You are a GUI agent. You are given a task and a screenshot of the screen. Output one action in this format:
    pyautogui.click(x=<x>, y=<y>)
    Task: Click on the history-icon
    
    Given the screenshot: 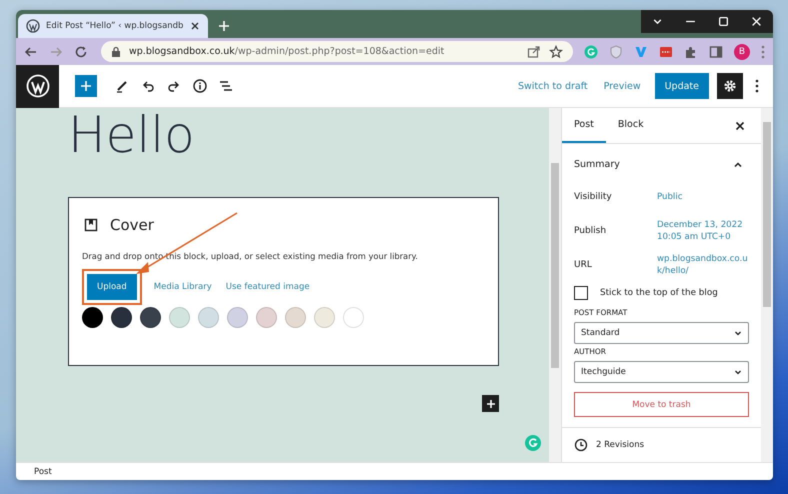 What is the action you would take?
    pyautogui.click(x=581, y=445)
    